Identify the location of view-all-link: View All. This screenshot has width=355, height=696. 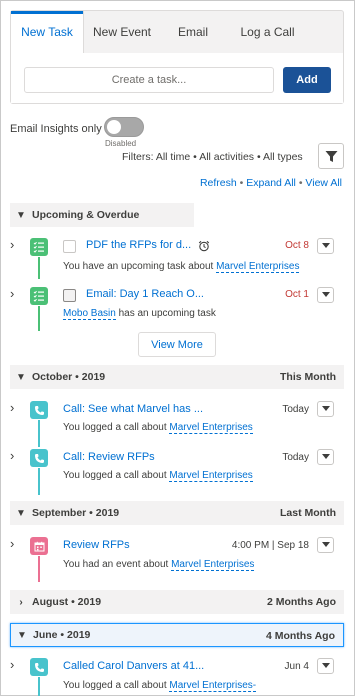
(323, 183).